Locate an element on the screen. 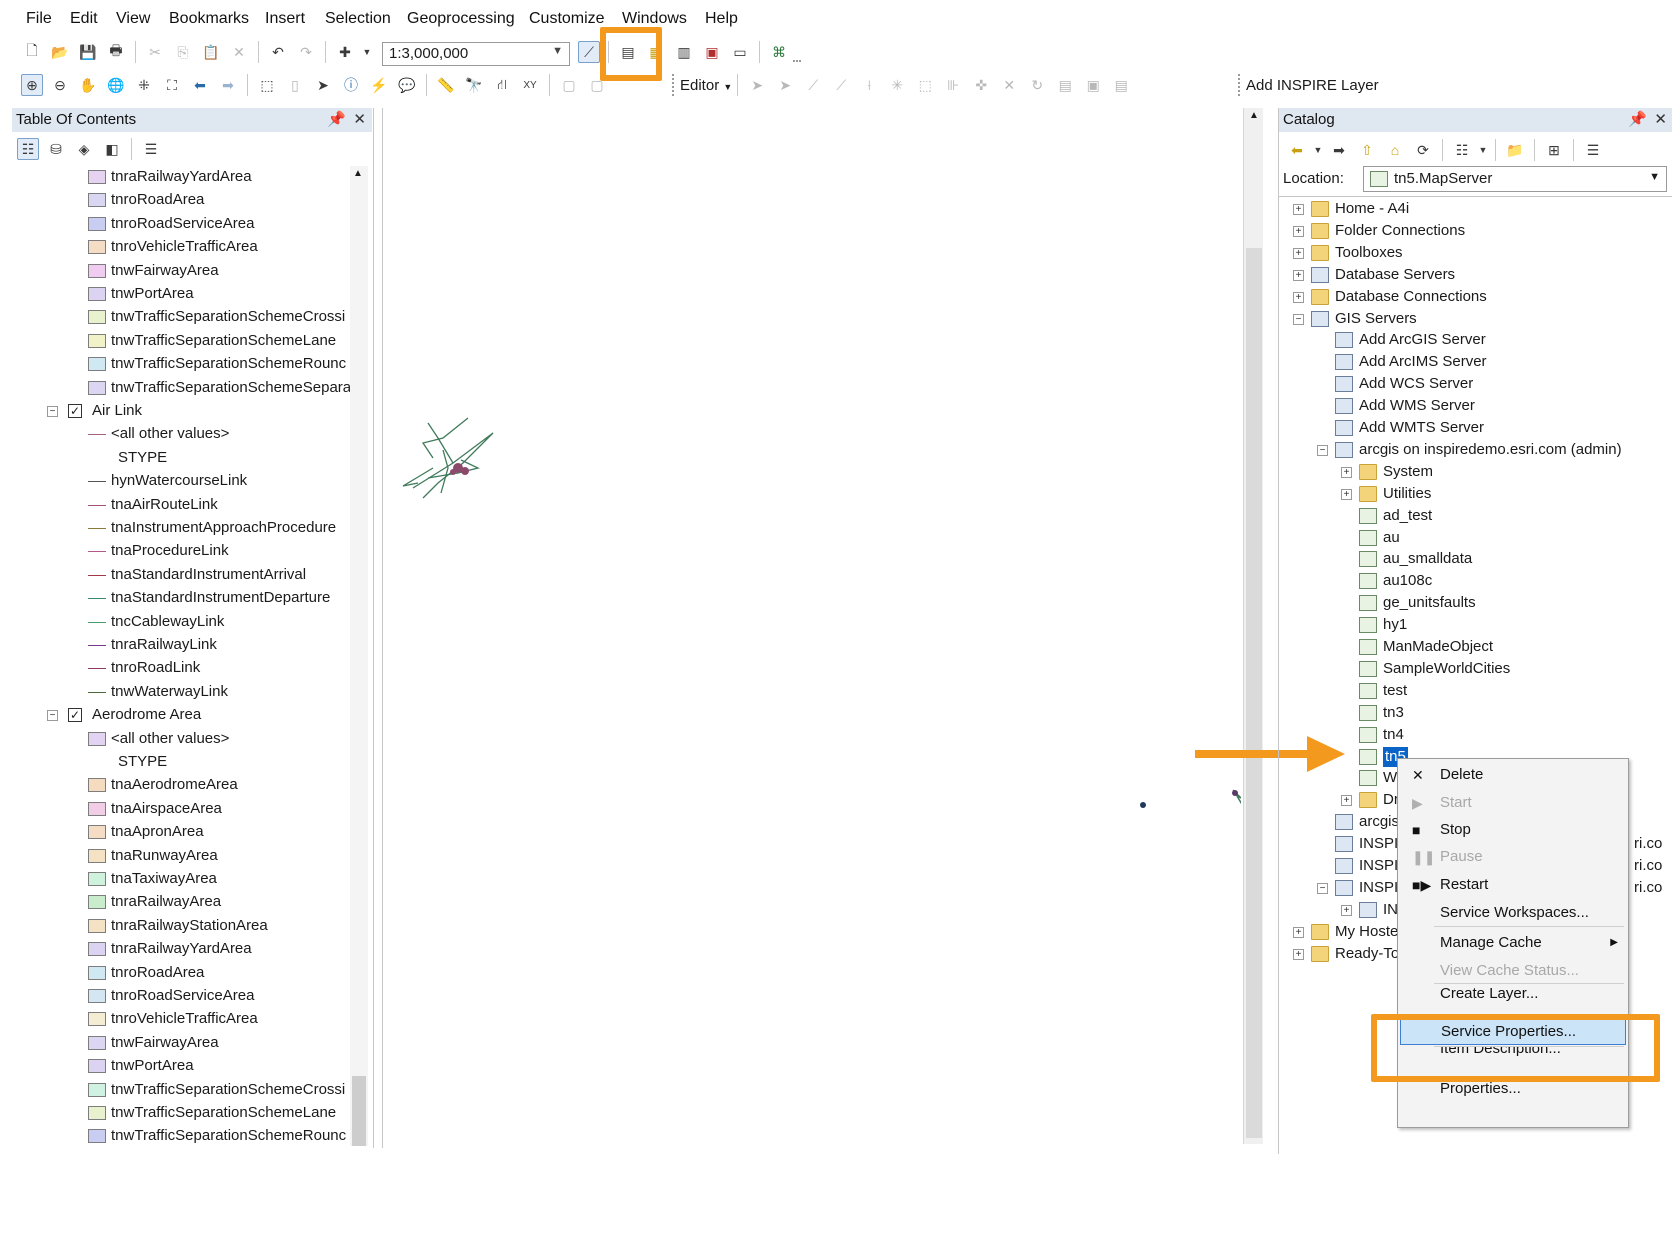 Image resolution: width=1672 pixels, height=1251 pixels. toggle-contents-panel-icon: ⊞ is located at coordinates (1554, 150).